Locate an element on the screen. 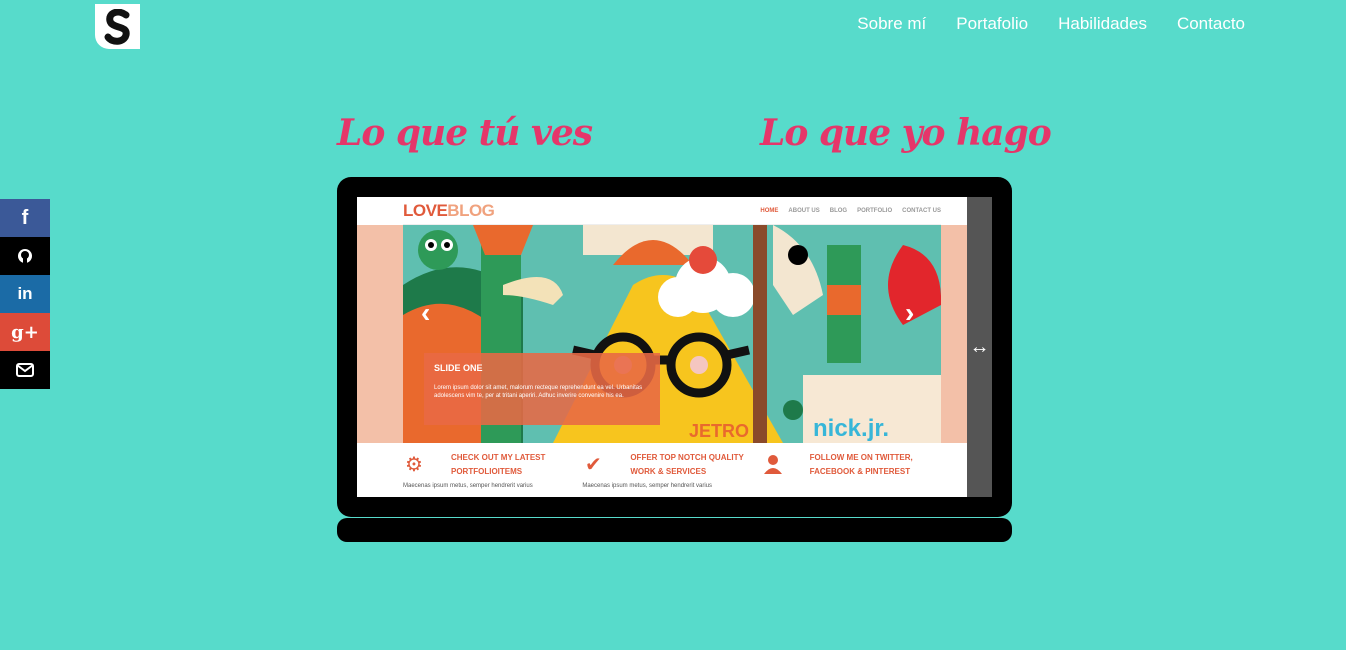 This screenshot has width=1346, height=650. checkmark-icon: ✔ is located at coordinates (593, 464).